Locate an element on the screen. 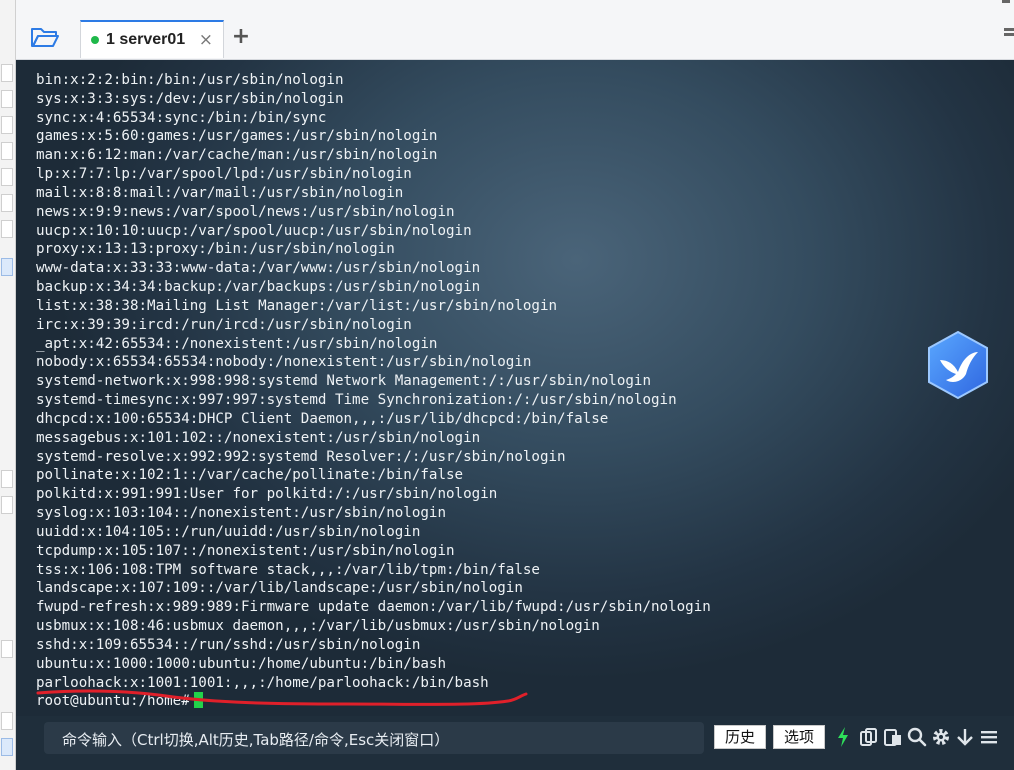  copy-icon is located at coordinates (869, 737).